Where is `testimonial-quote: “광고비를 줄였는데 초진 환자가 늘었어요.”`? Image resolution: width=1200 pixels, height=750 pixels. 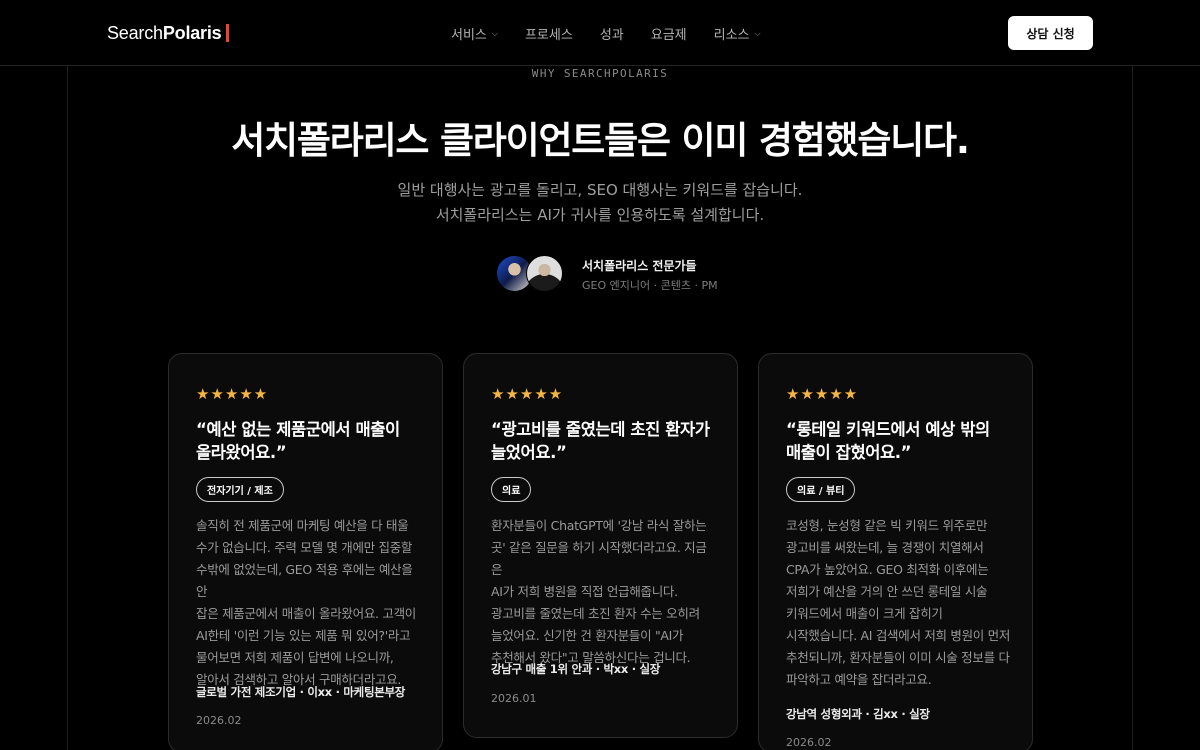 testimonial-quote: “광고비를 줄였는데 초진 환자가 늘었어요.” is located at coordinates (600, 441).